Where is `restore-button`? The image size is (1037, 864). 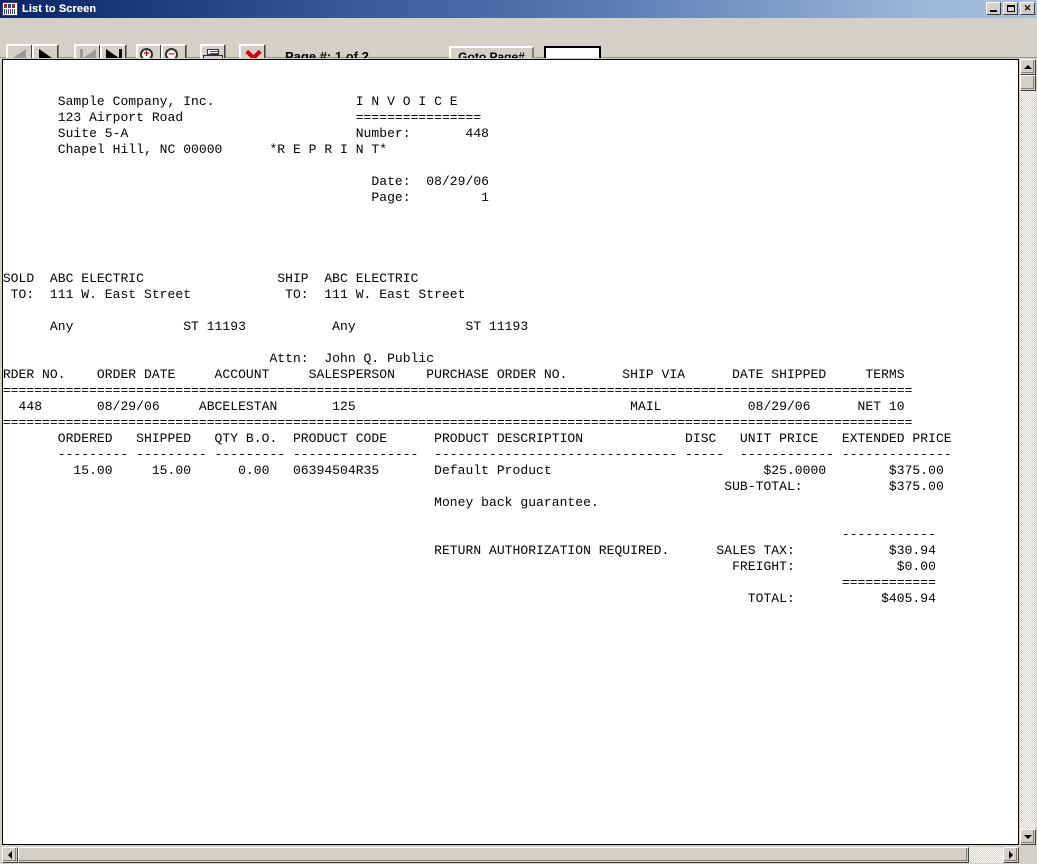
restore-button is located at coordinates (1010, 8).